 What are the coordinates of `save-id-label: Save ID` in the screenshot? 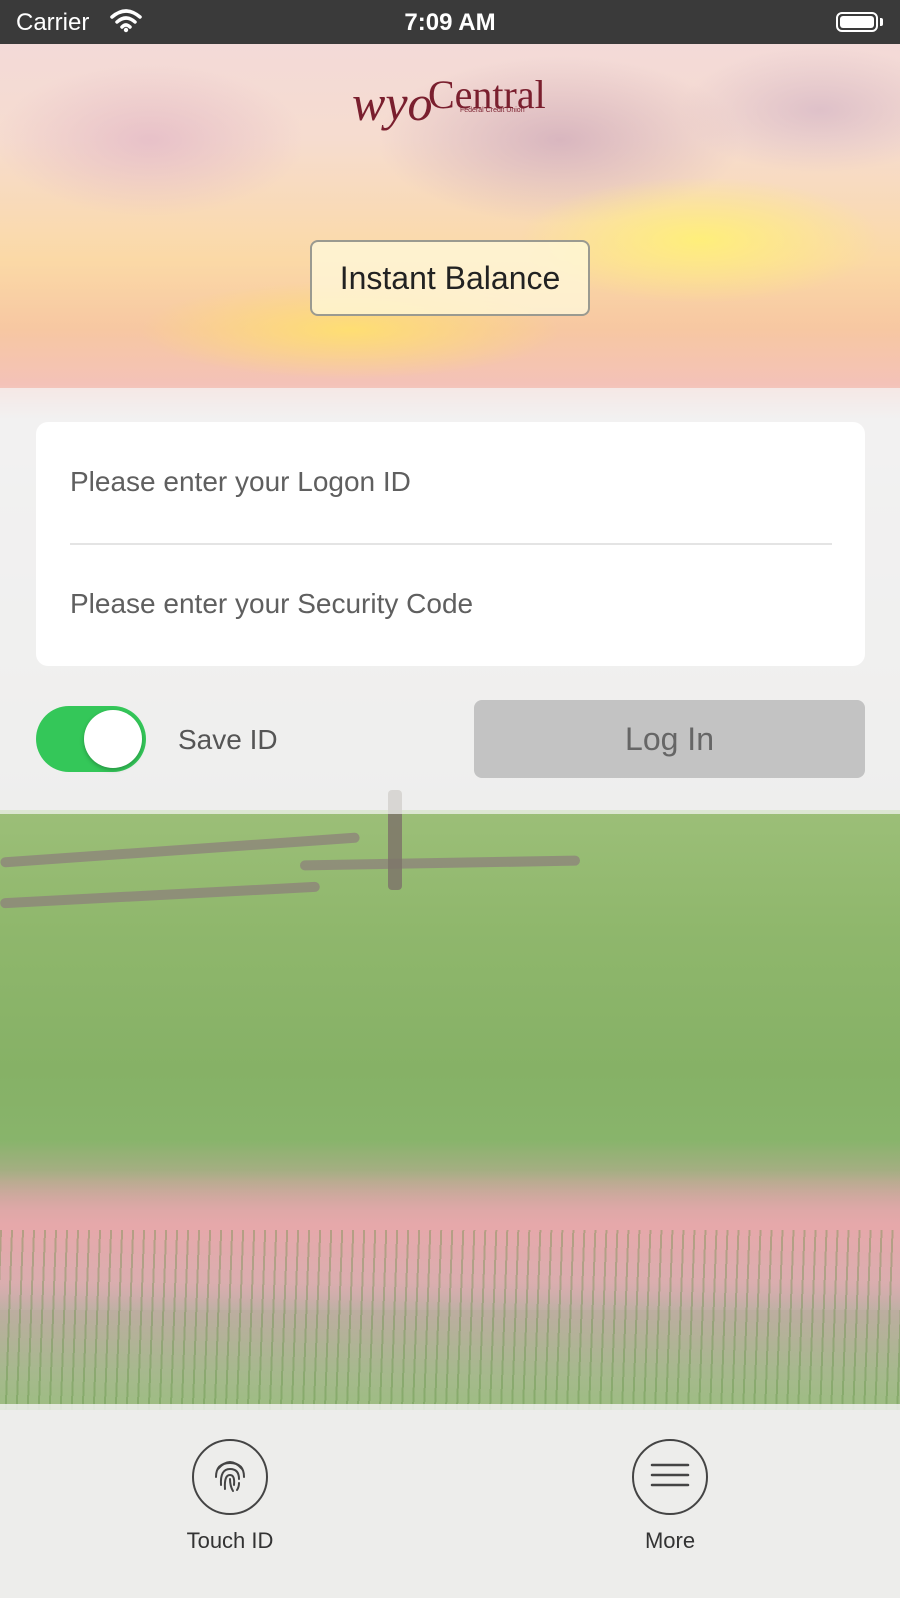 It's located at (228, 739).